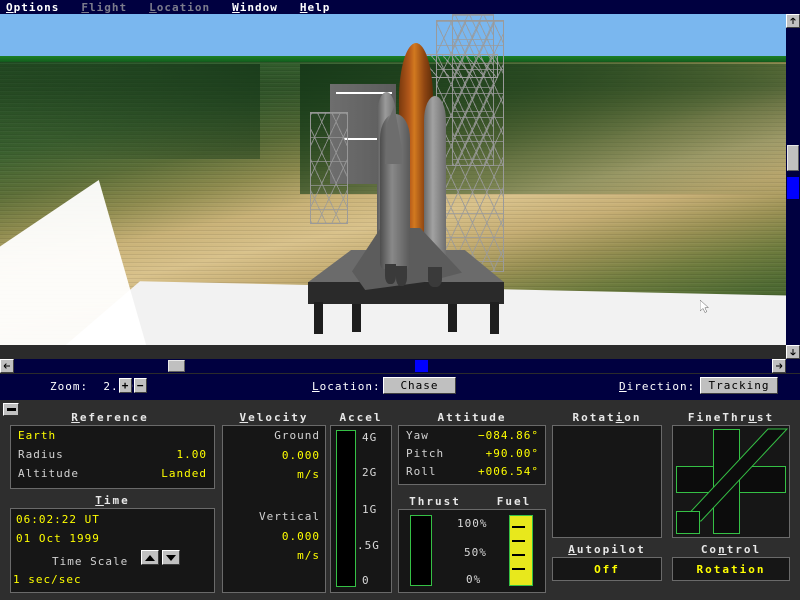 The width and height of the screenshot is (800, 600). I want to click on rotation-box, so click(607, 481).